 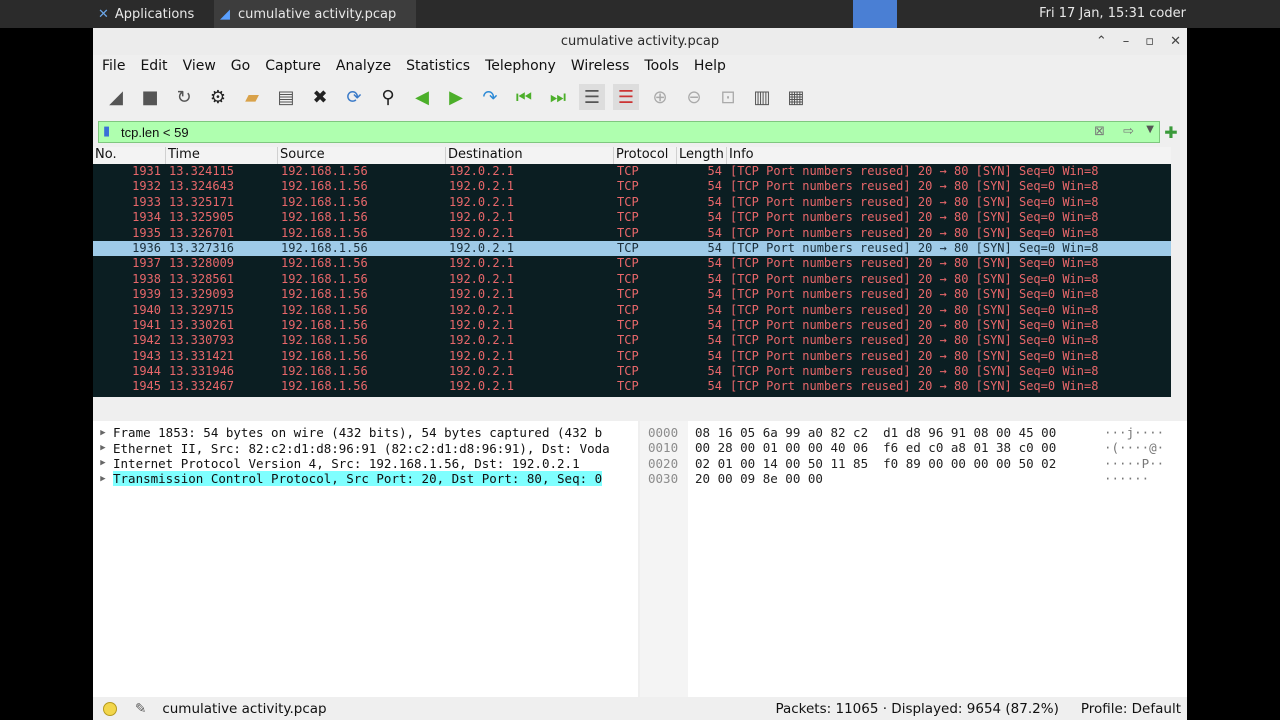 What do you see at coordinates (140, 709) in the screenshot?
I see `edit-comment-icon: ✎` at bounding box center [140, 709].